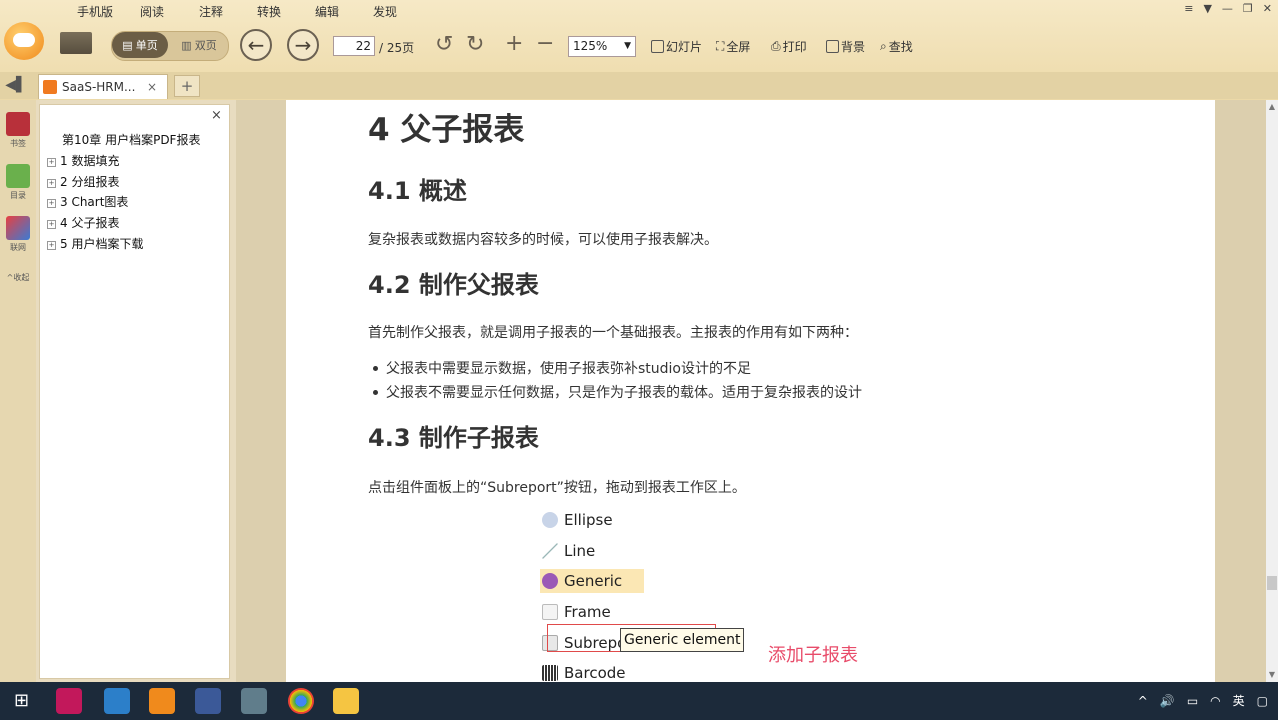  What do you see at coordinates (385, 11) in the screenshot?
I see `menu-discover: 发现` at bounding box center [385, 11].